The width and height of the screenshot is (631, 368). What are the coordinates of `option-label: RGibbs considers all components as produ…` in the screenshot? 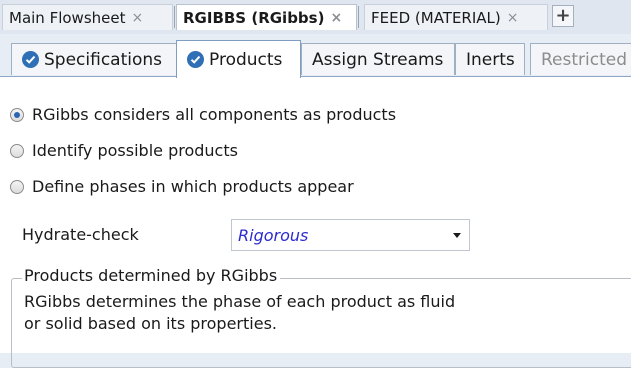 It's located at (214, 114).